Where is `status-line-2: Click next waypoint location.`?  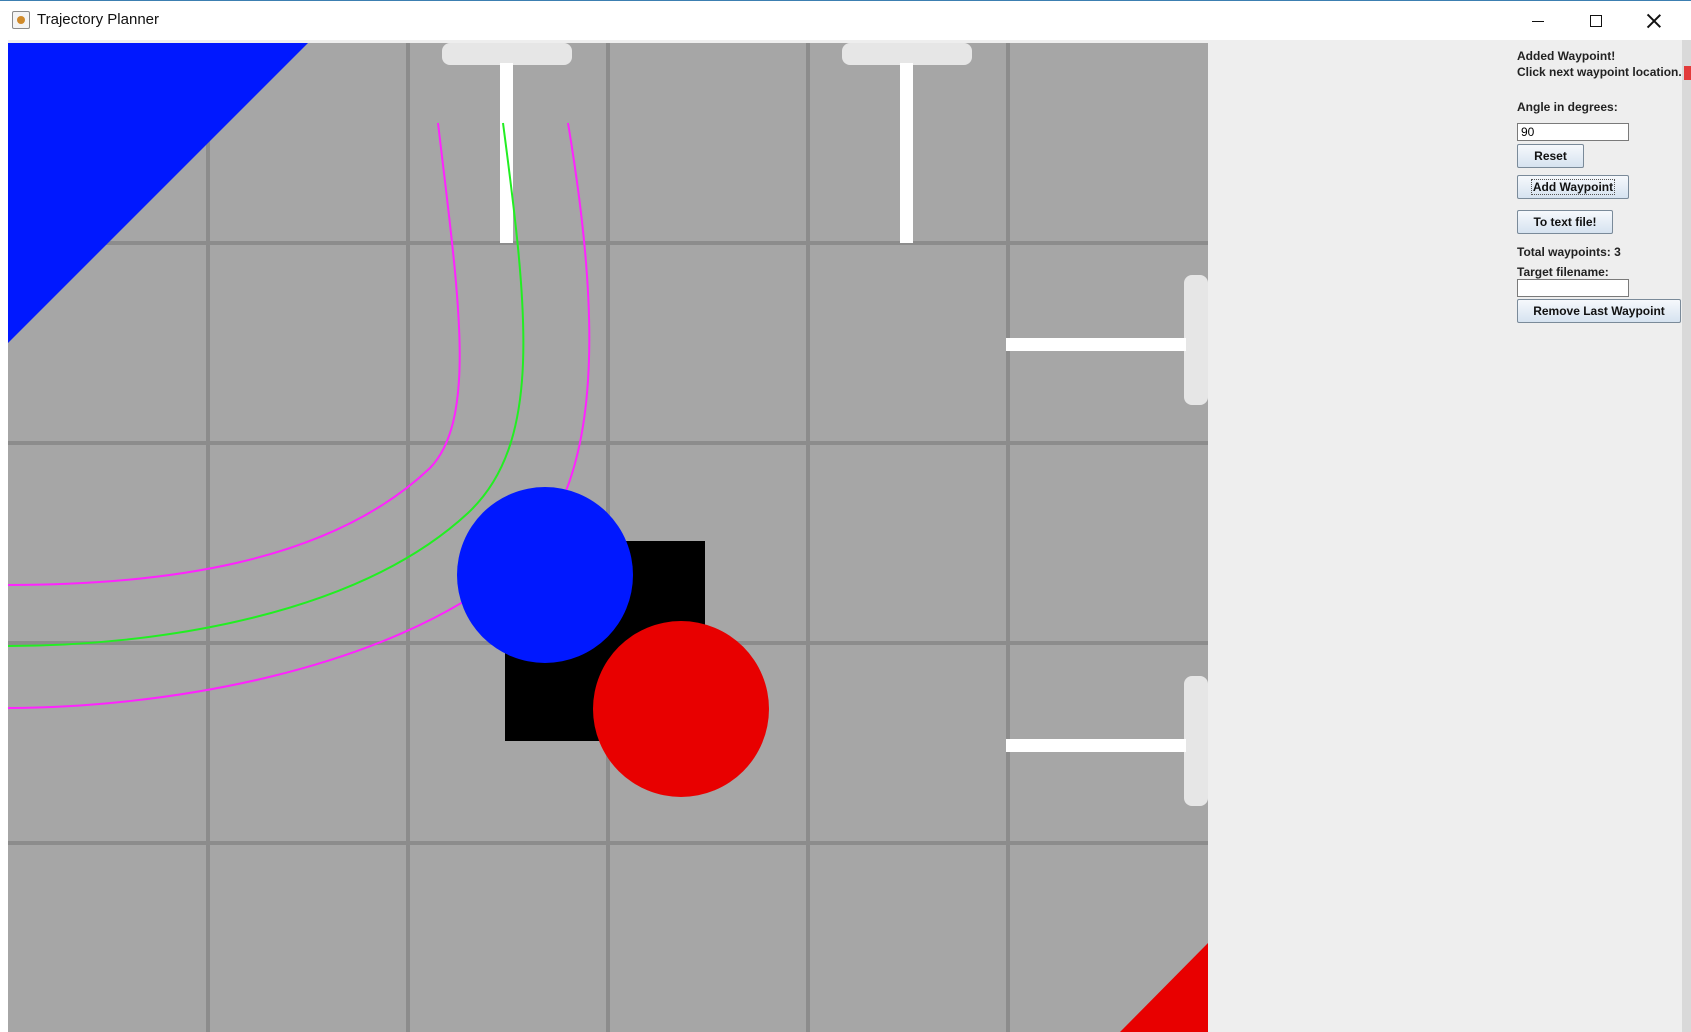
status-line-2: Click next waypoint location. is located at coordinates (1599, 72).